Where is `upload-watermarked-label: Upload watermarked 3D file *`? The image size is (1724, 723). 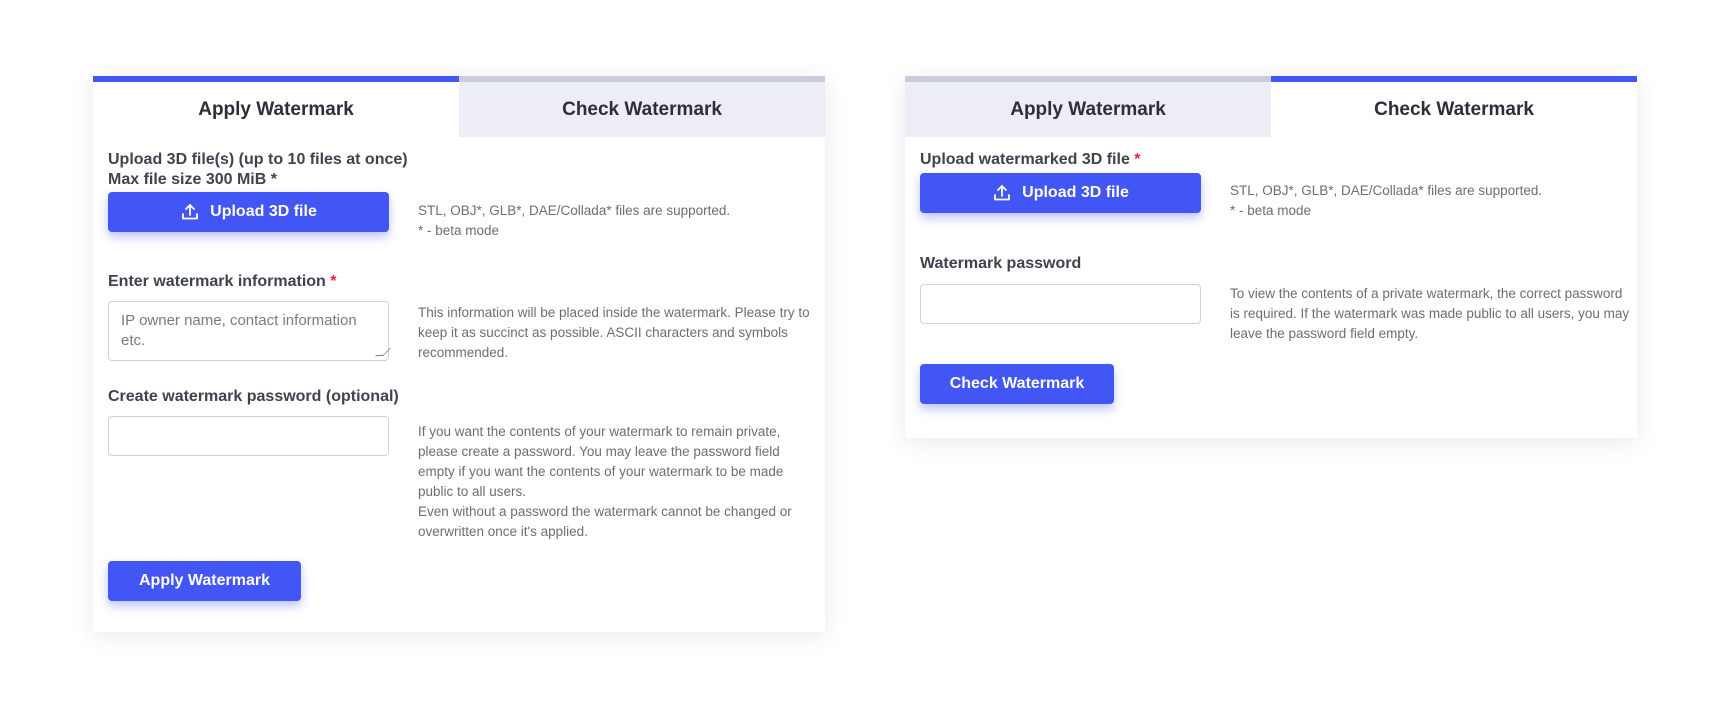 upload-watermarked-label: Upload watermarked 3D file * is located at coordinates (1030, 160).